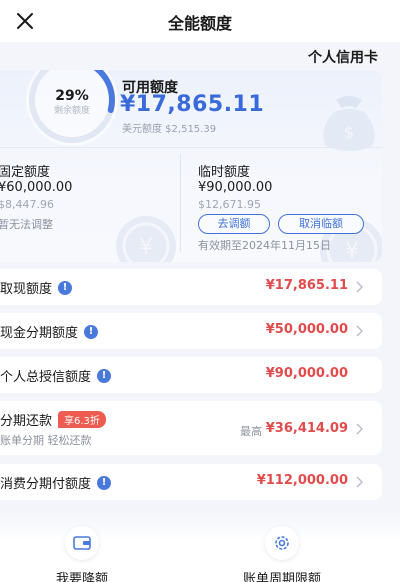  What do you see at coordinates (46, 377) in the screenshot?
I see `total-credit-label: 个人总授信额度` at bounding box center [46, 377].